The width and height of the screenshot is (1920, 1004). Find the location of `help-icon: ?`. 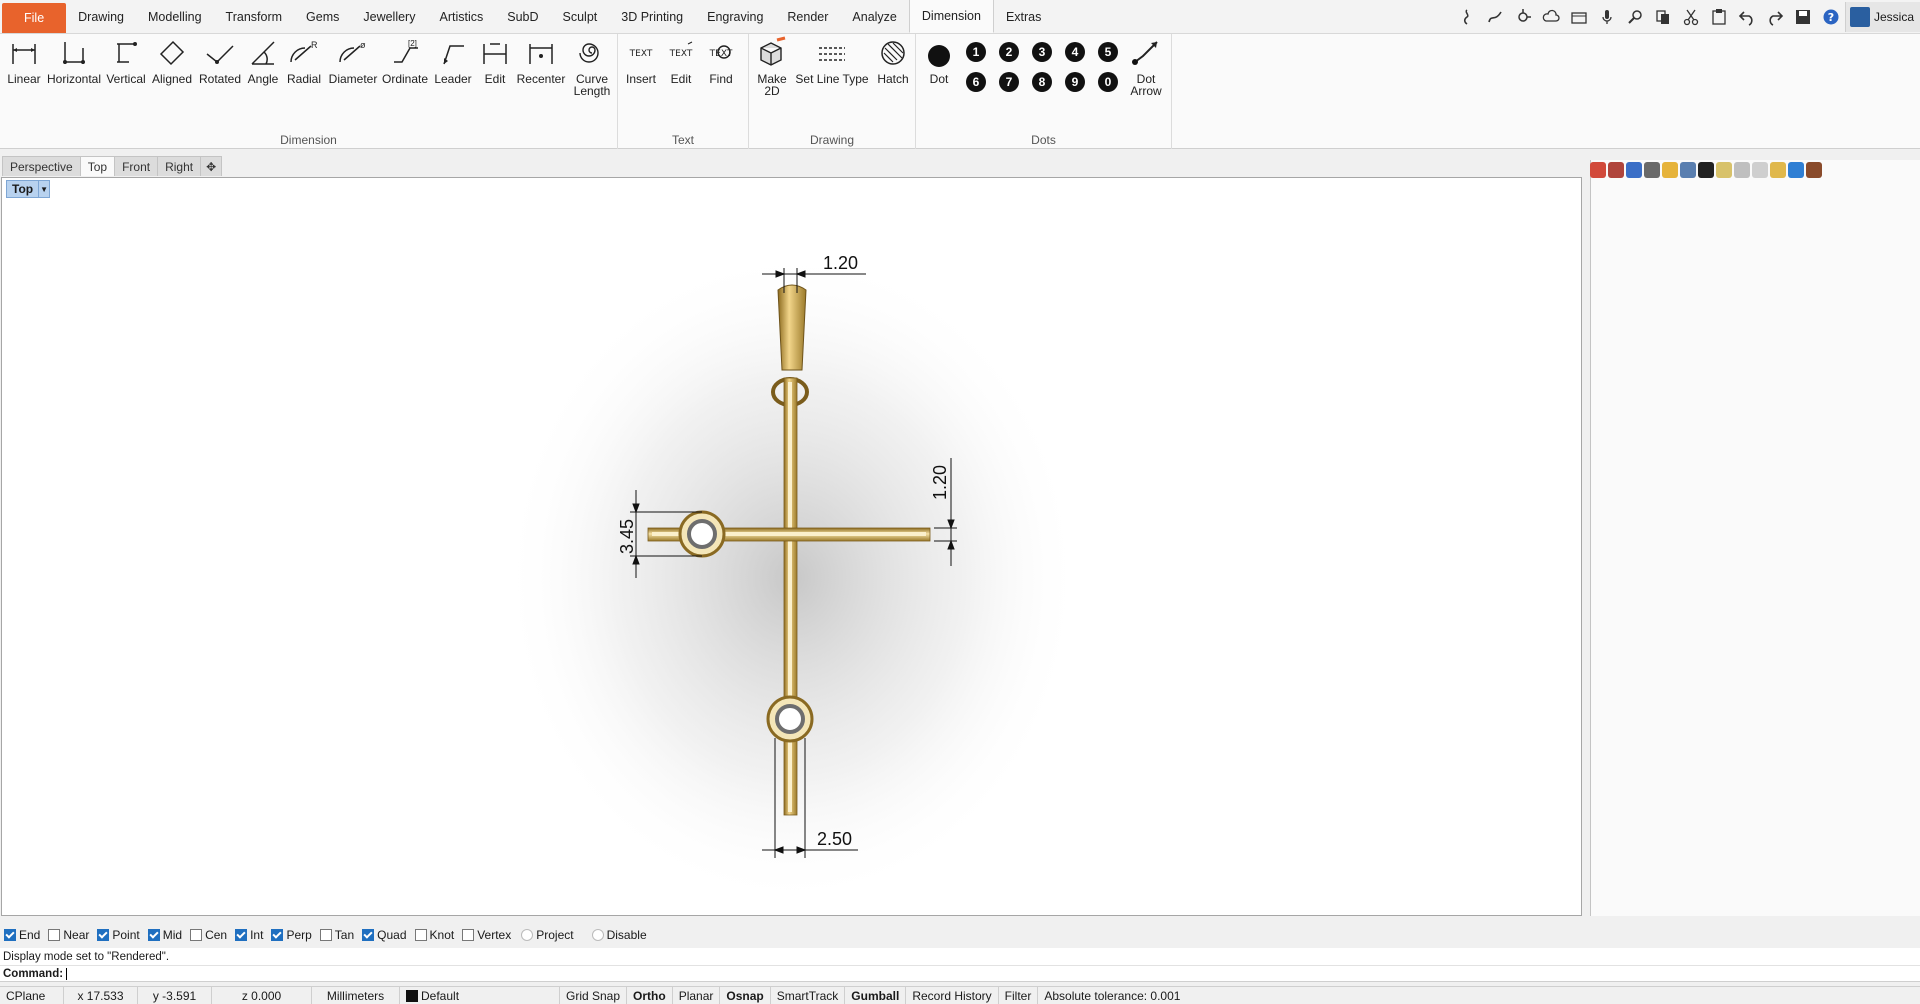

help-icon: ? is located at coordinates (1831, 17).